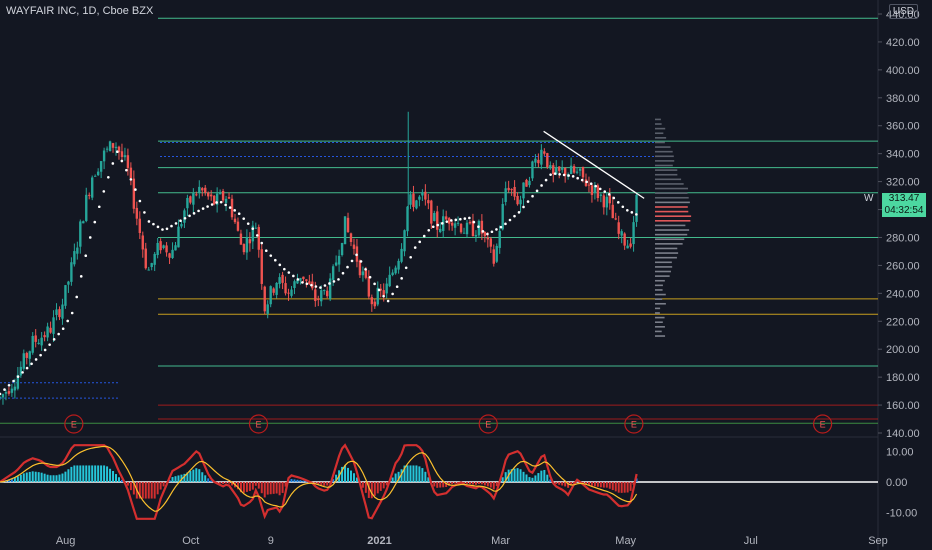 The image size is (932, 550). Describe the element at coordinates (903, 71) in the screenshot. I see `price-tick: 400.00` at that location.